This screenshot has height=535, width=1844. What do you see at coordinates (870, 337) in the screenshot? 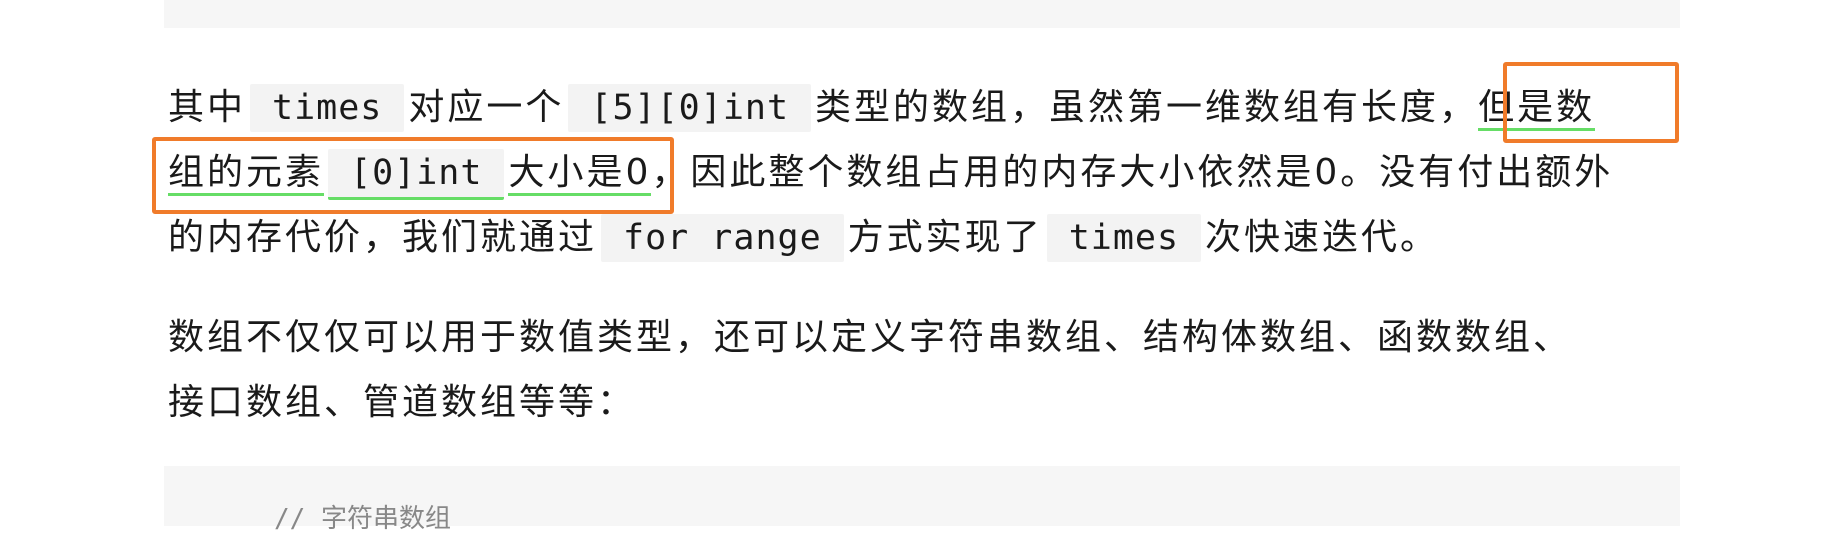
I see `paragraph-line: 数组不仅仅可以用于数值类型，还可以定义字符串数组、结构体数组、函数数组、` at bounding box center [870, 337].